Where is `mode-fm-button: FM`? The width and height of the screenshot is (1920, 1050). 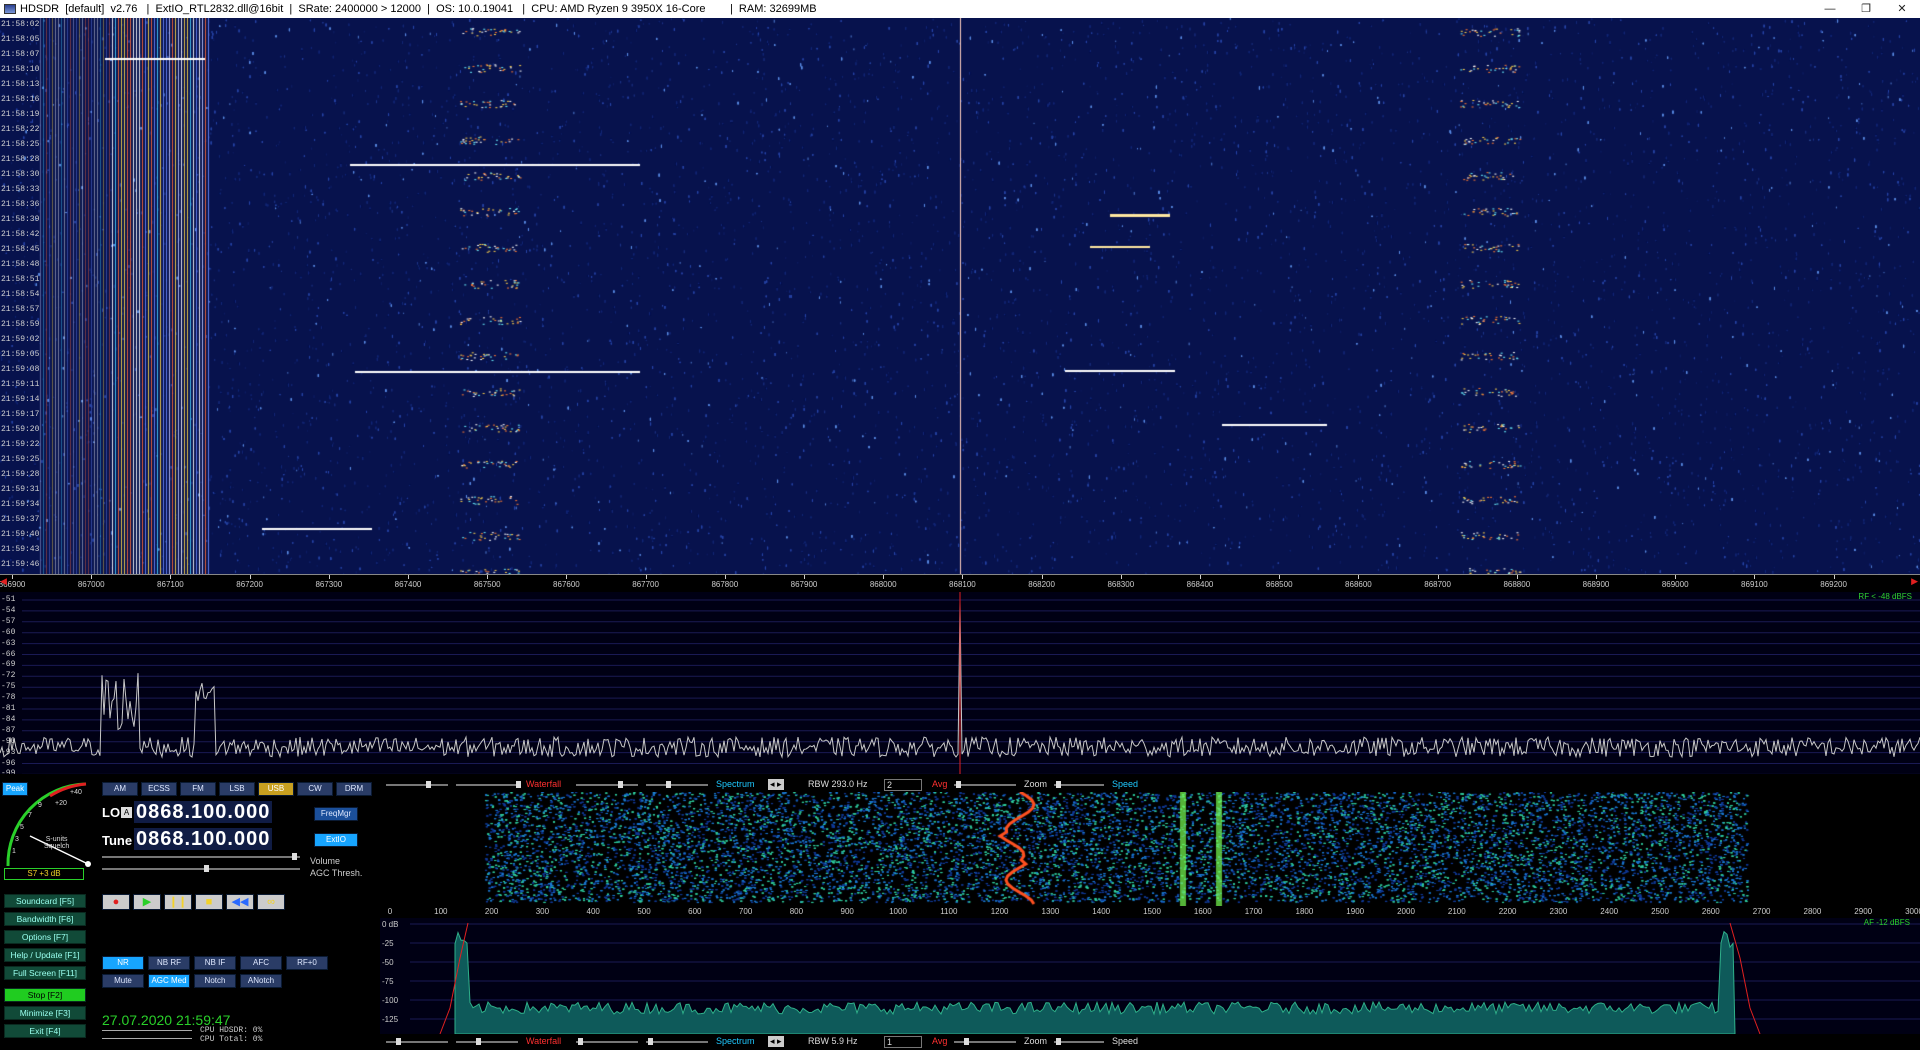
mode-fm-button: FM is located at coordinates (198, 789).